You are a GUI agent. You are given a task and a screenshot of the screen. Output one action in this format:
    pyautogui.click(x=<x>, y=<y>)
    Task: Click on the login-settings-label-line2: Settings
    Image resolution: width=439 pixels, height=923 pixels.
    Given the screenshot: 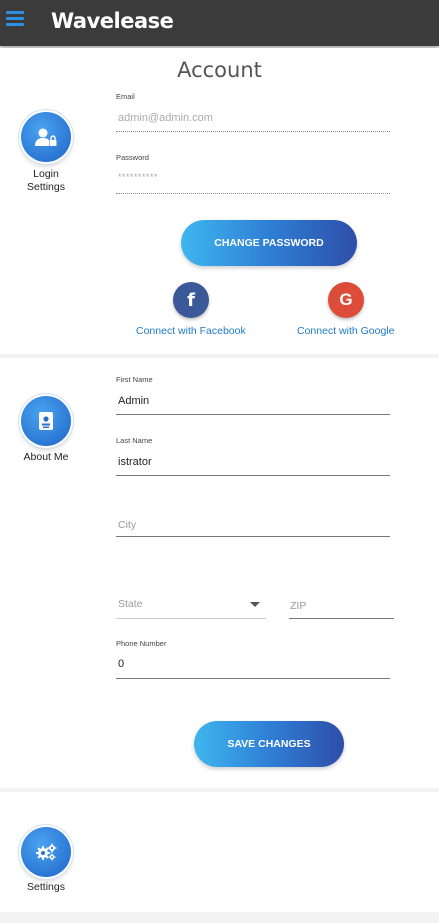 What is the action you would take?
    pyautogui.click(x=46, y=187)
    